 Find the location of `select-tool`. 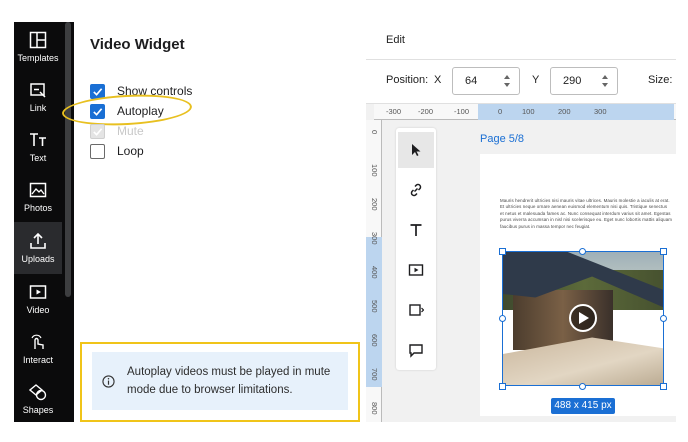

select-tool is located at coordinates (416, 150).